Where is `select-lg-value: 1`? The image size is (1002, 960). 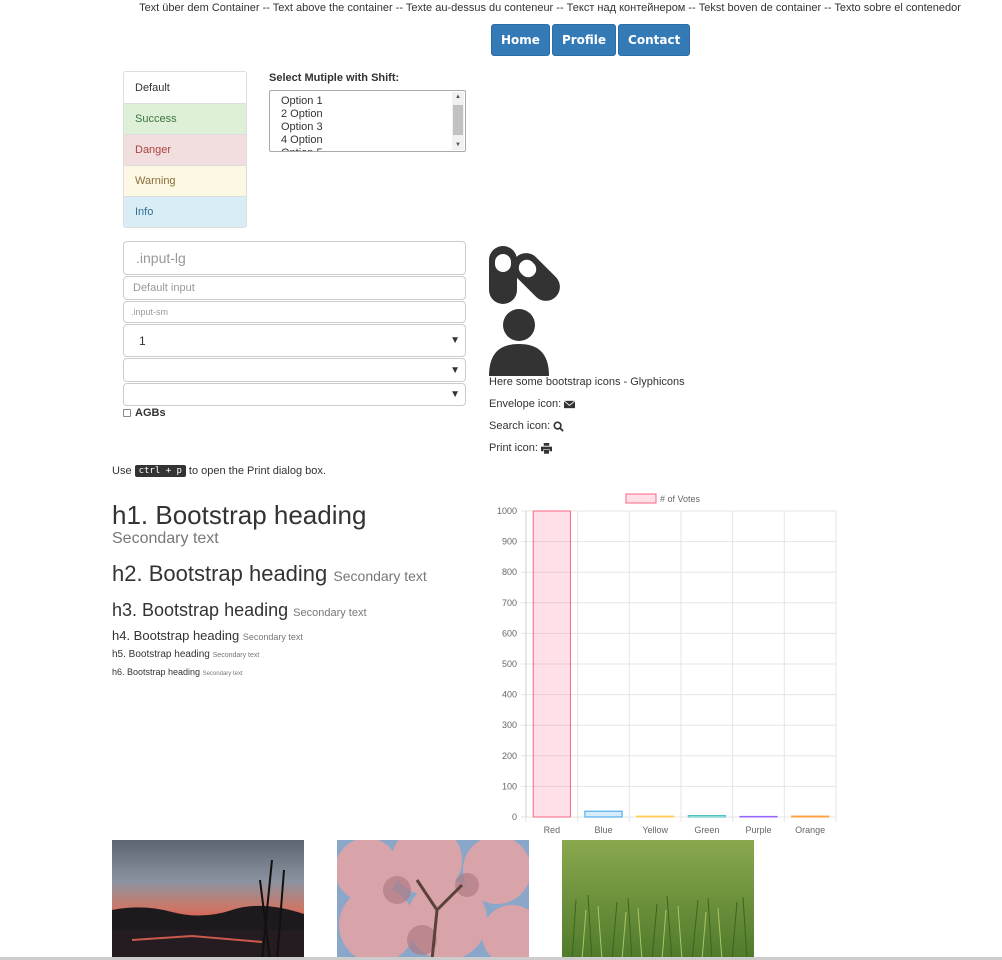 select-lg-value: 1 is located at coordinates (142, 340).